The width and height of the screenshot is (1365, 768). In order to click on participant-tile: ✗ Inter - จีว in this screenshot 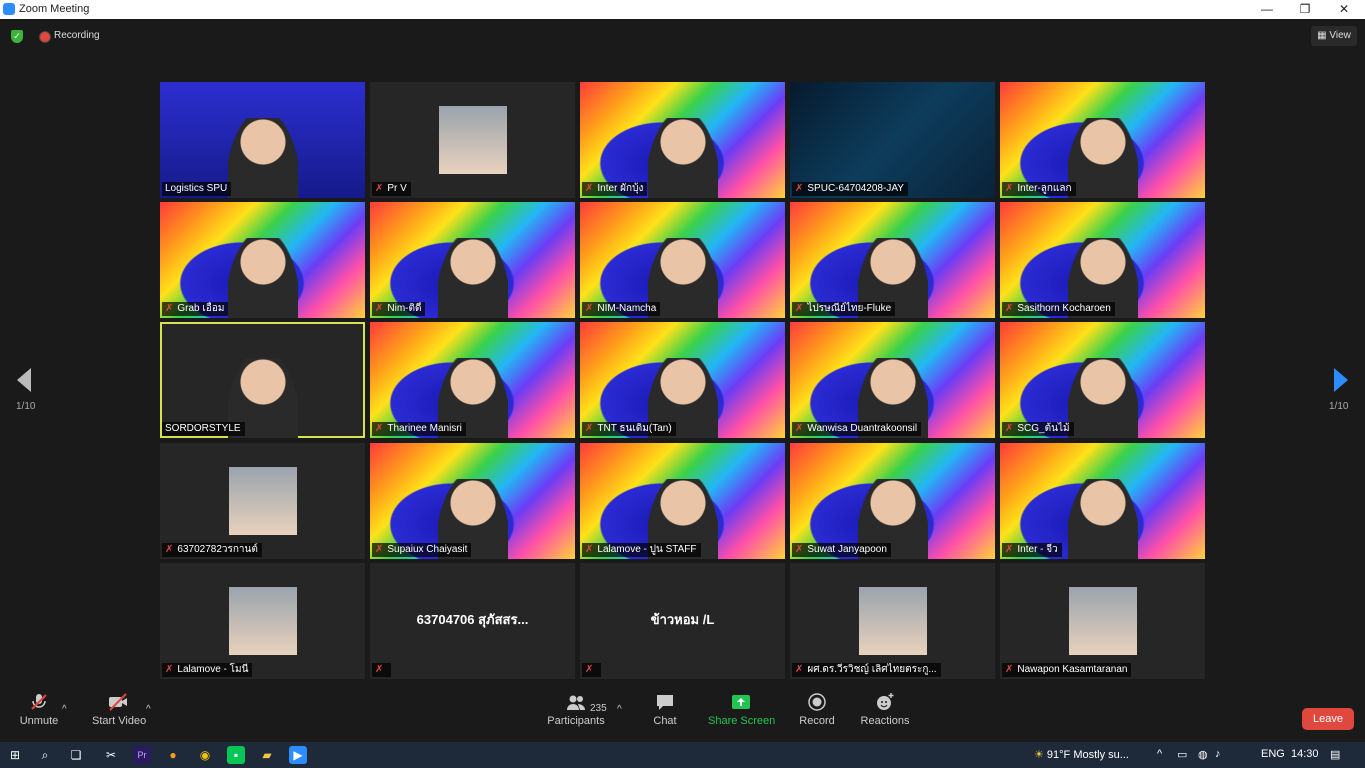, I will do `click(1102, 501)`.